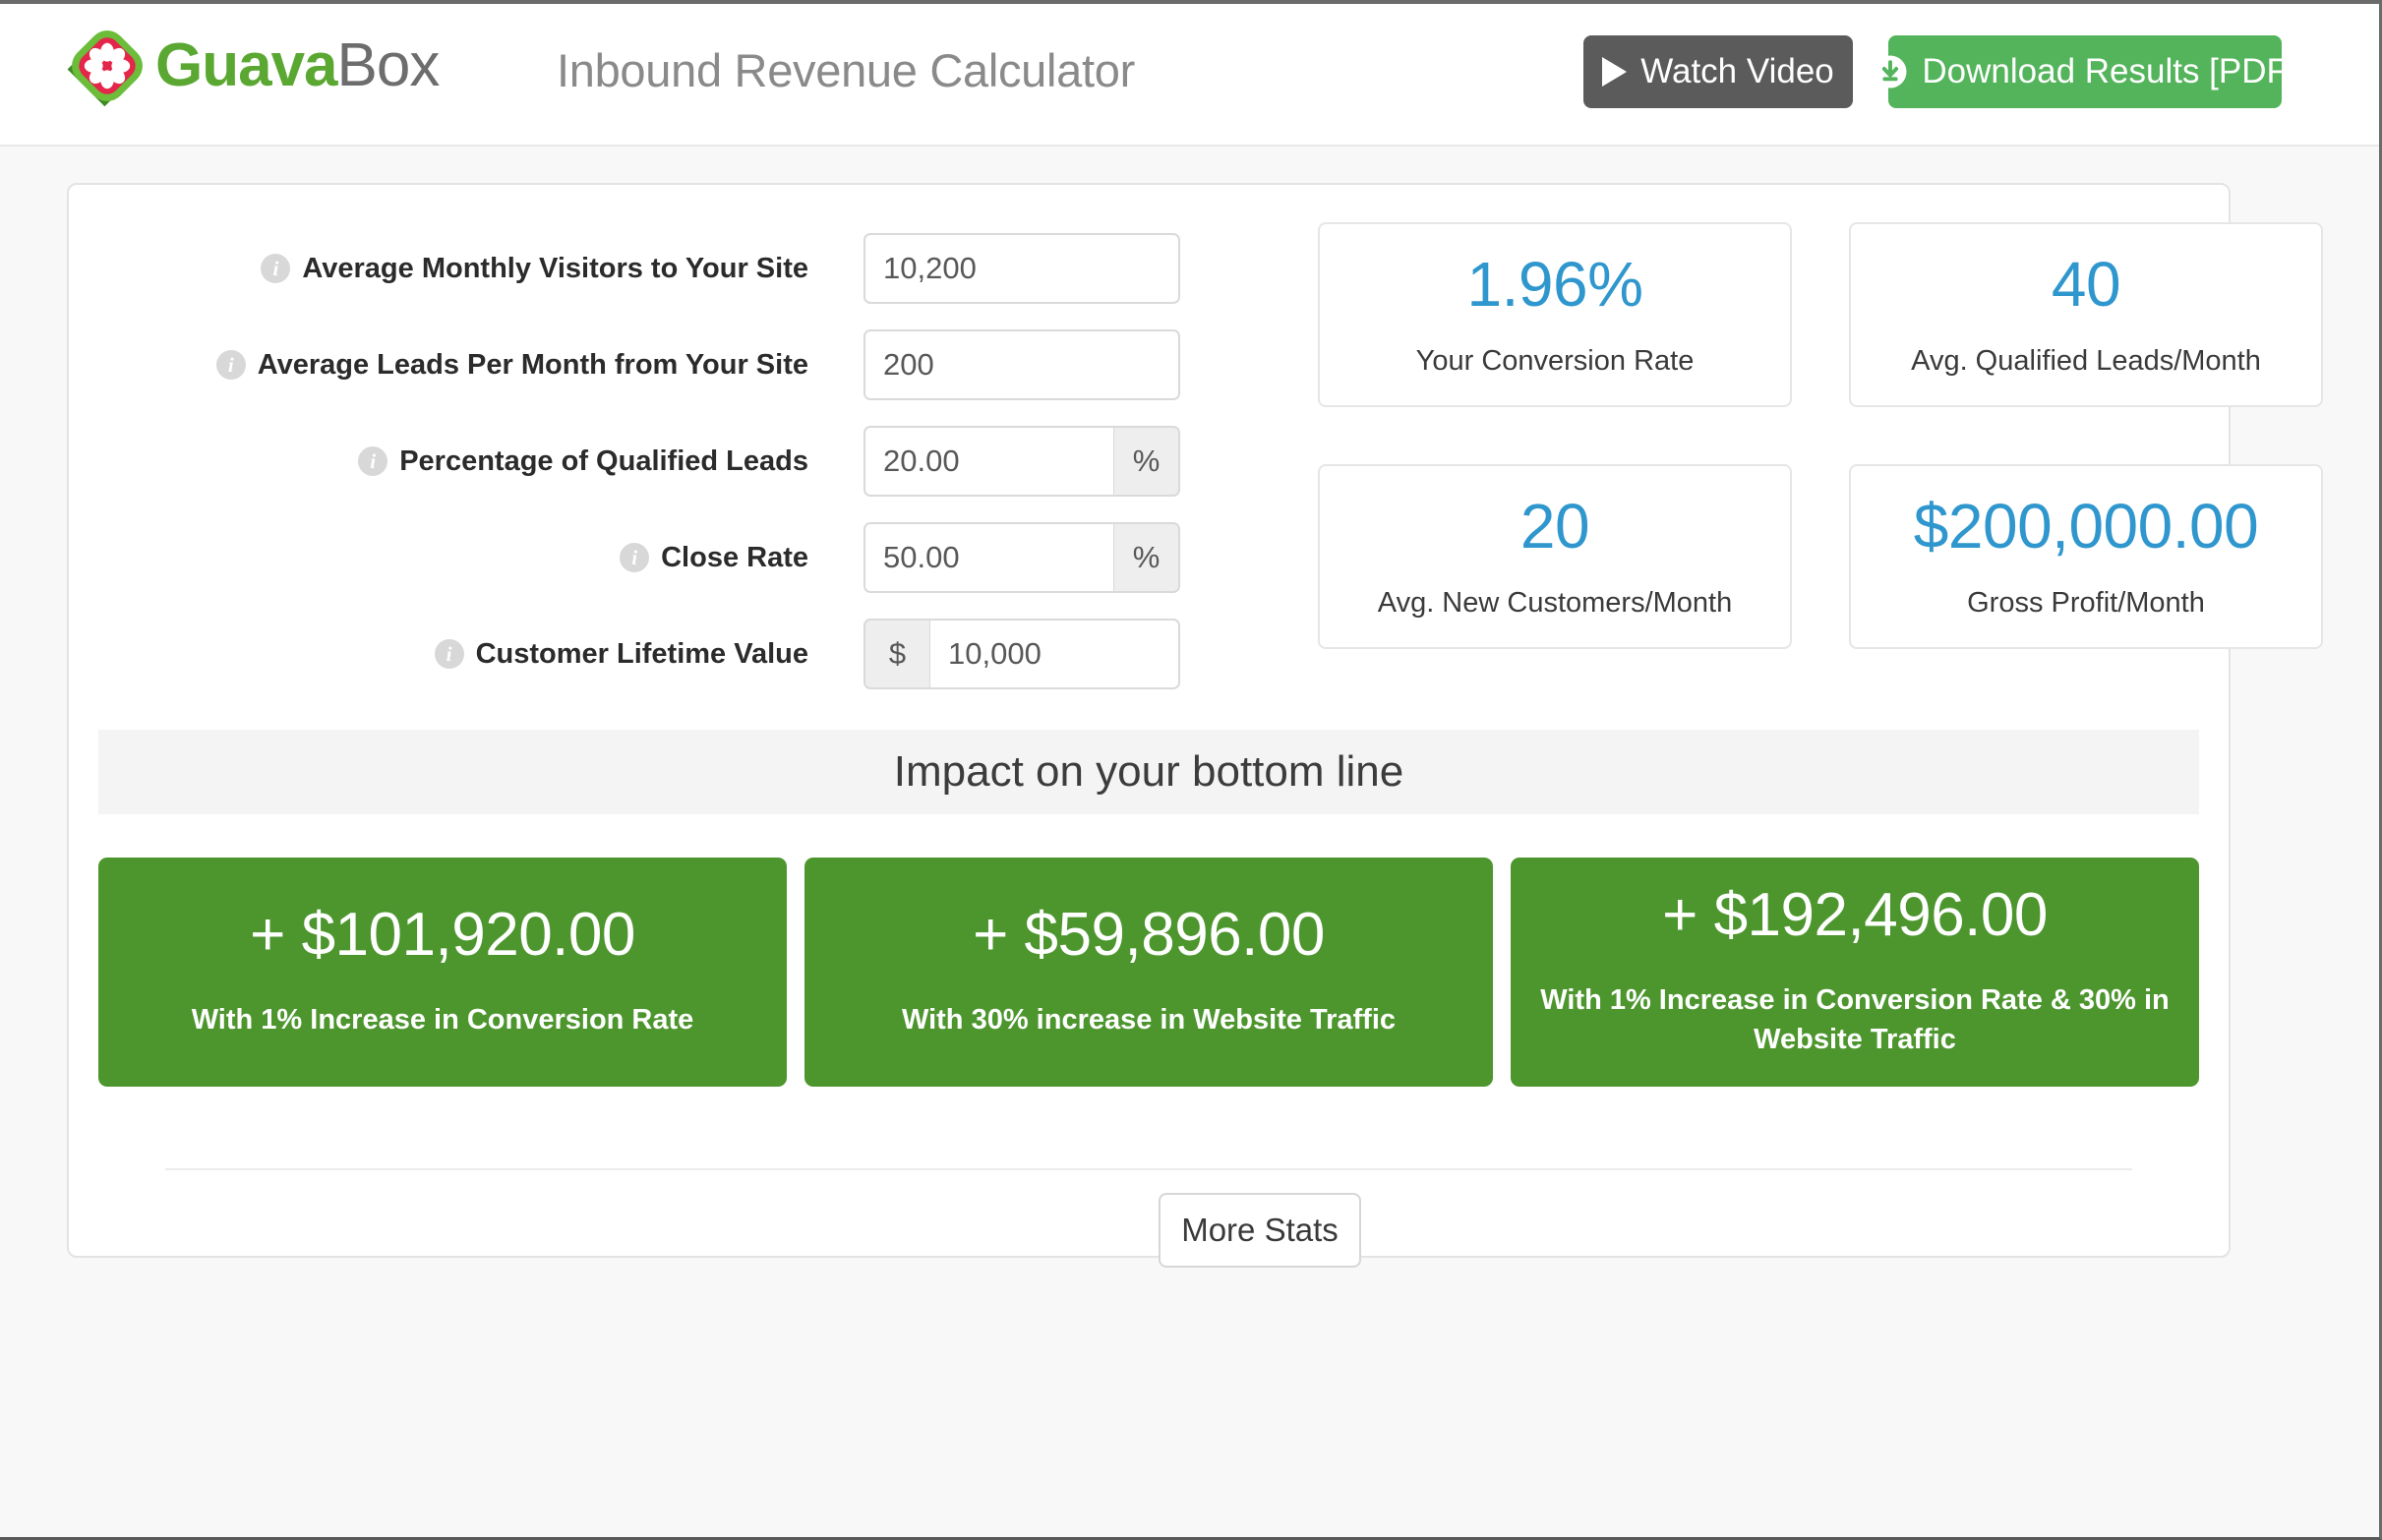 This screenshot has width=2382, height=1540. I want to click on monthly-leads-input, so click(1021, 364).